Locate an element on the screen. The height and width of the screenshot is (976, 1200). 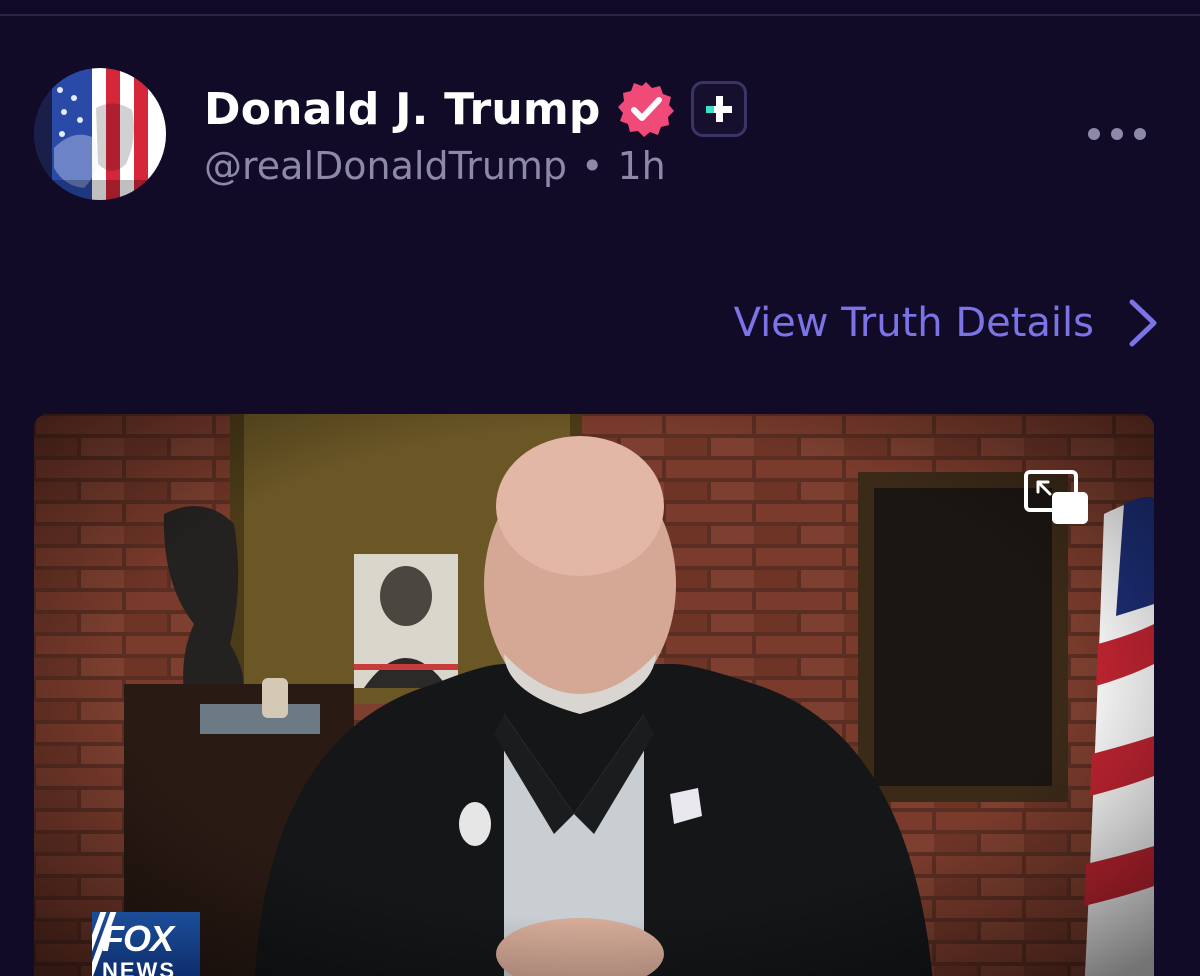
avatar-flag-portrait is located at coordinates (100, 134).